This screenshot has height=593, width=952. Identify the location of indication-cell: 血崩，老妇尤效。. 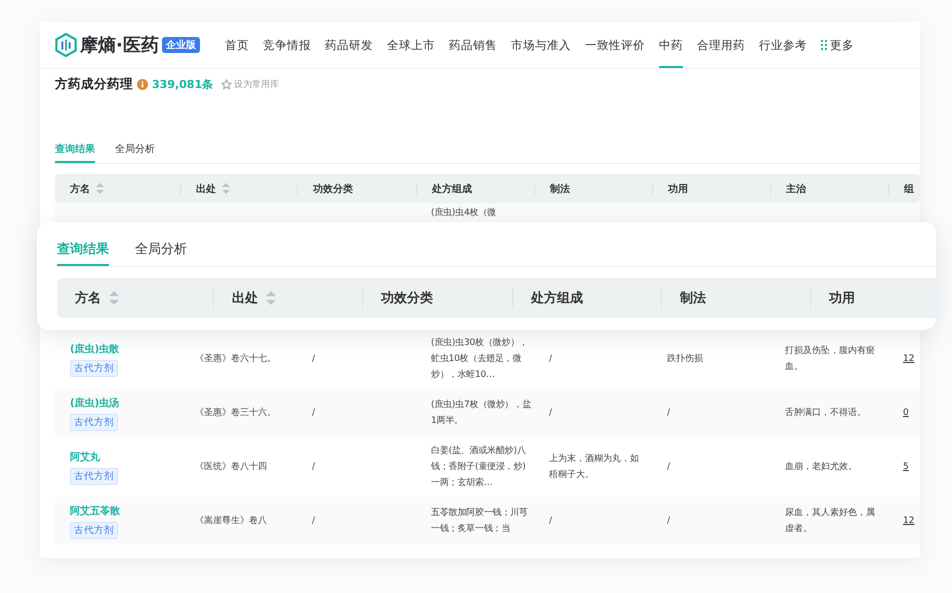
(821, 467).